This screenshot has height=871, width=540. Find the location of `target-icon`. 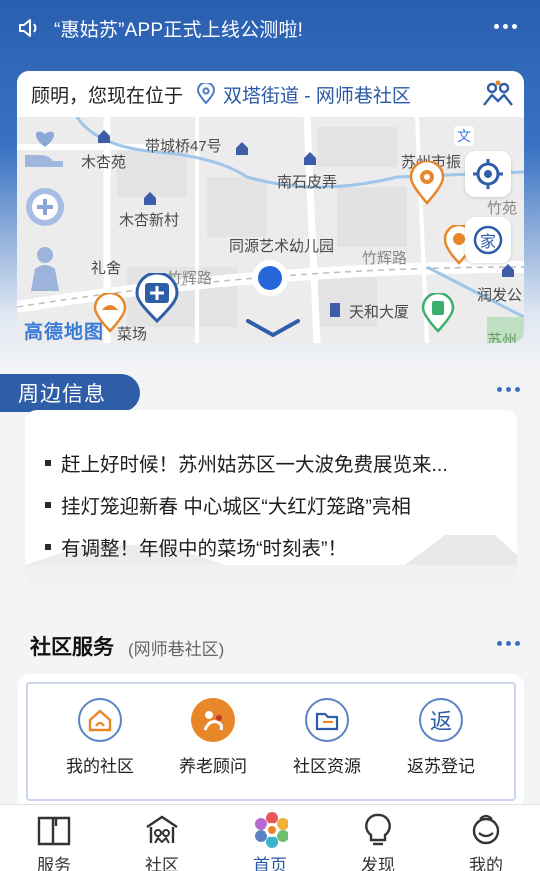

target-icon is located at coordinates (488, 174).